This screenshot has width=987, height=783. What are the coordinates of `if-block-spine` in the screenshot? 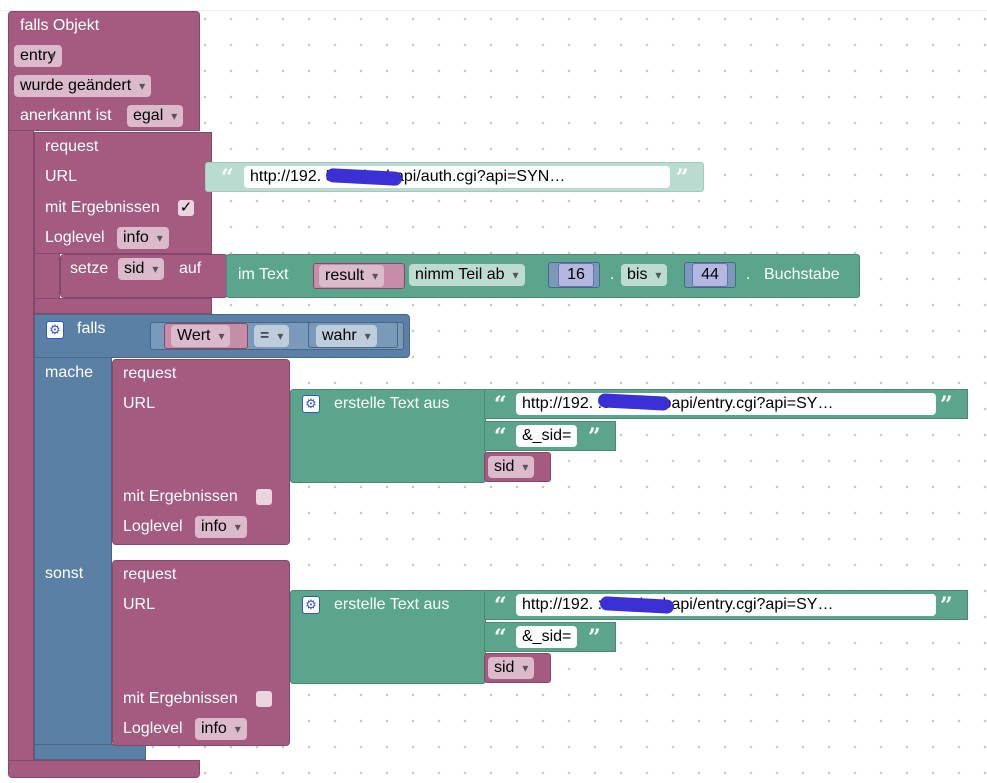 It's located at (73, 558).